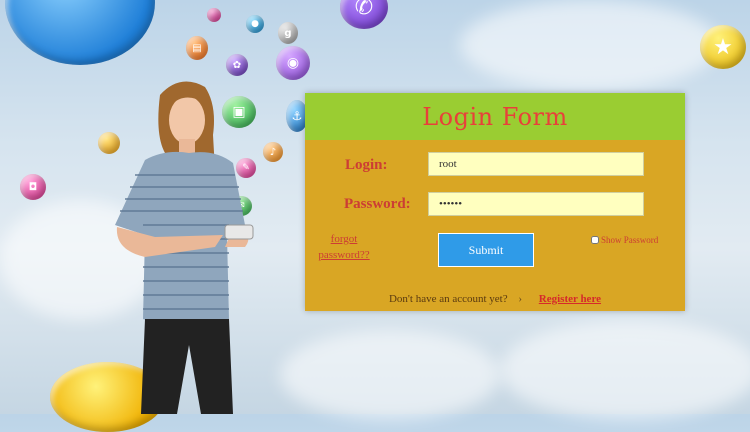  Describe the element at coordinates (197, 48) in the screenshot. I see `book-icon: ▤` at that location.